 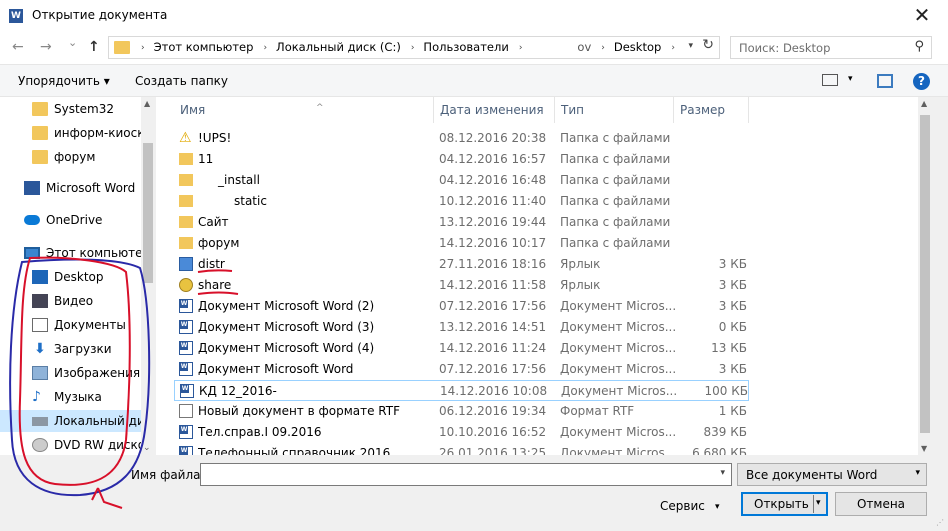 What do you see at coordinates (732, 264) in the screenshot?
I see `file-size: 3 КБ` at bounding box center [732, 264].